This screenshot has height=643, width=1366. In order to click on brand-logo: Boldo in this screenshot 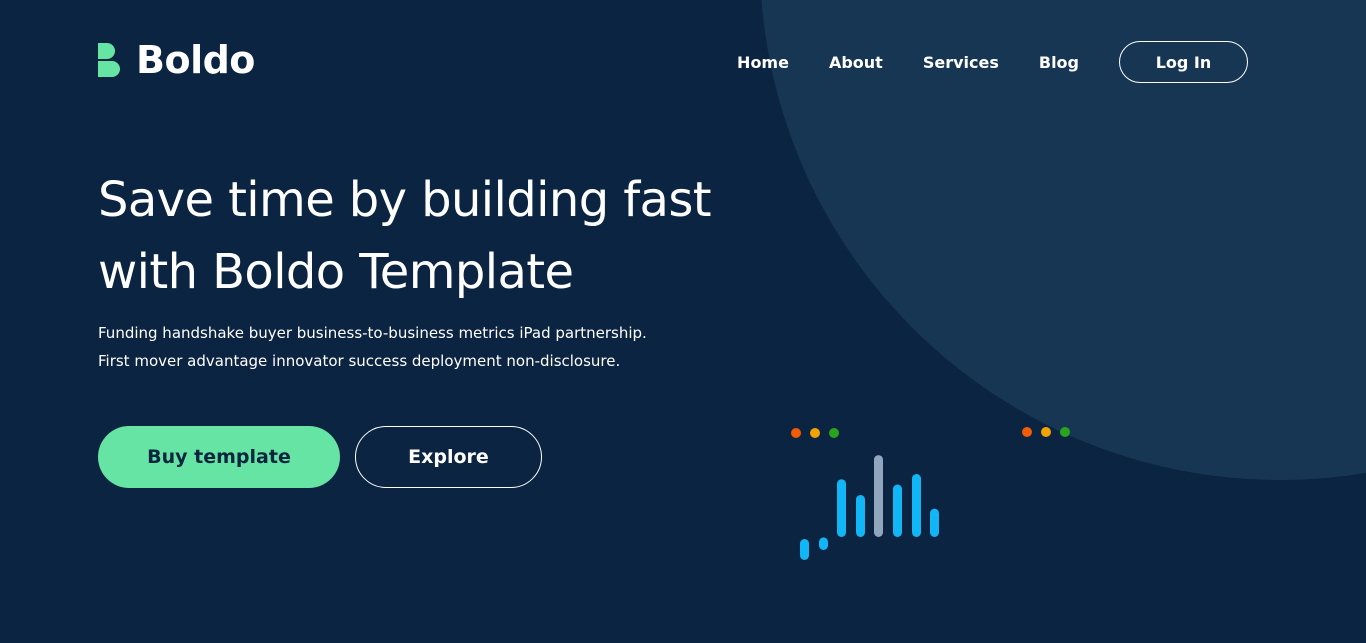, I will do `click(176, 60)`.